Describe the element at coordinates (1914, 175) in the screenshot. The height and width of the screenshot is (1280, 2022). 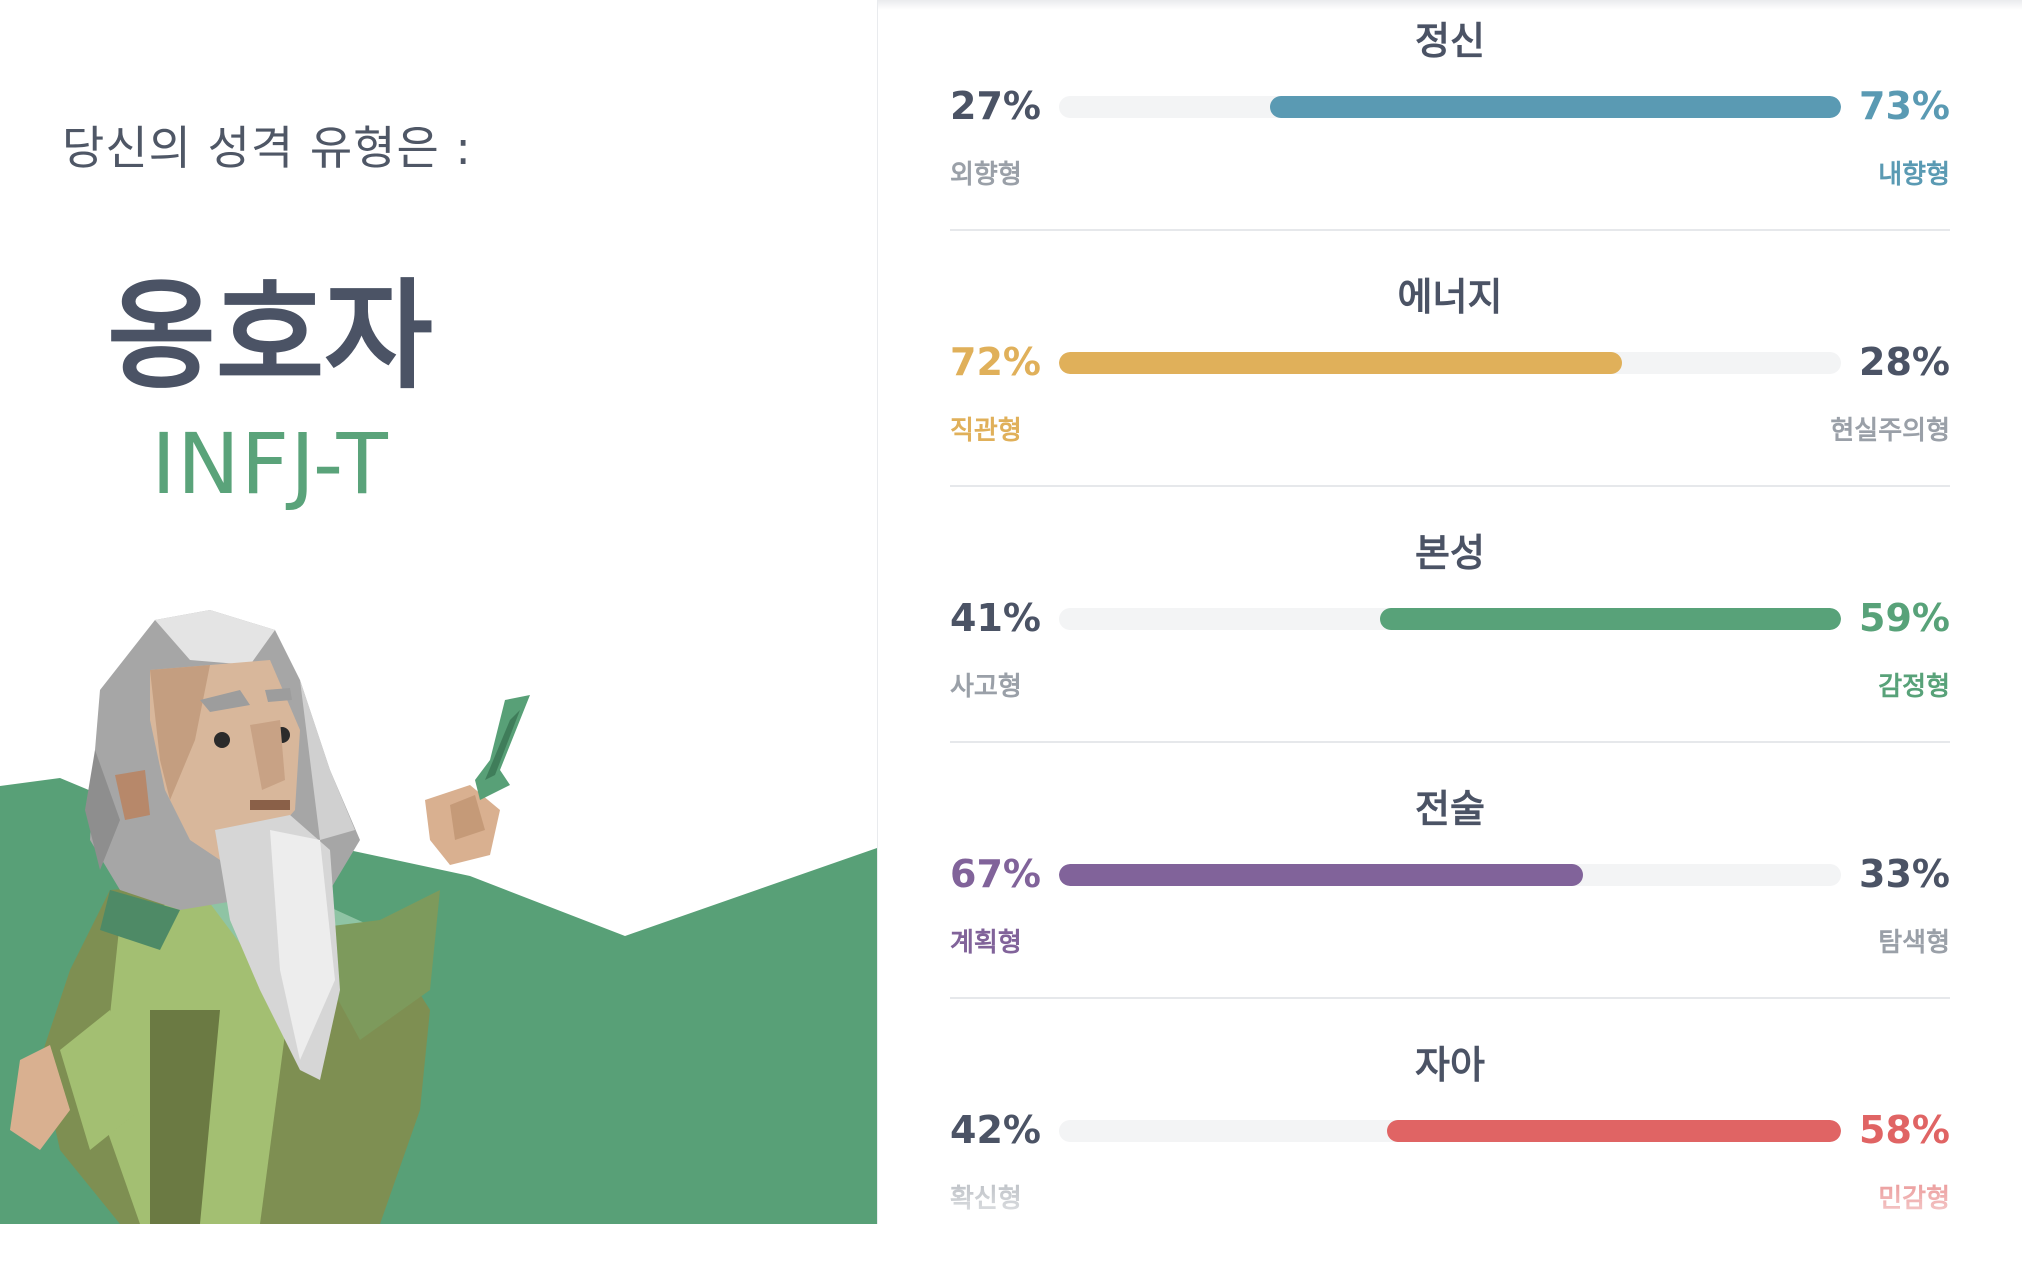
I see `right-trait-label: 내향형` at that location.